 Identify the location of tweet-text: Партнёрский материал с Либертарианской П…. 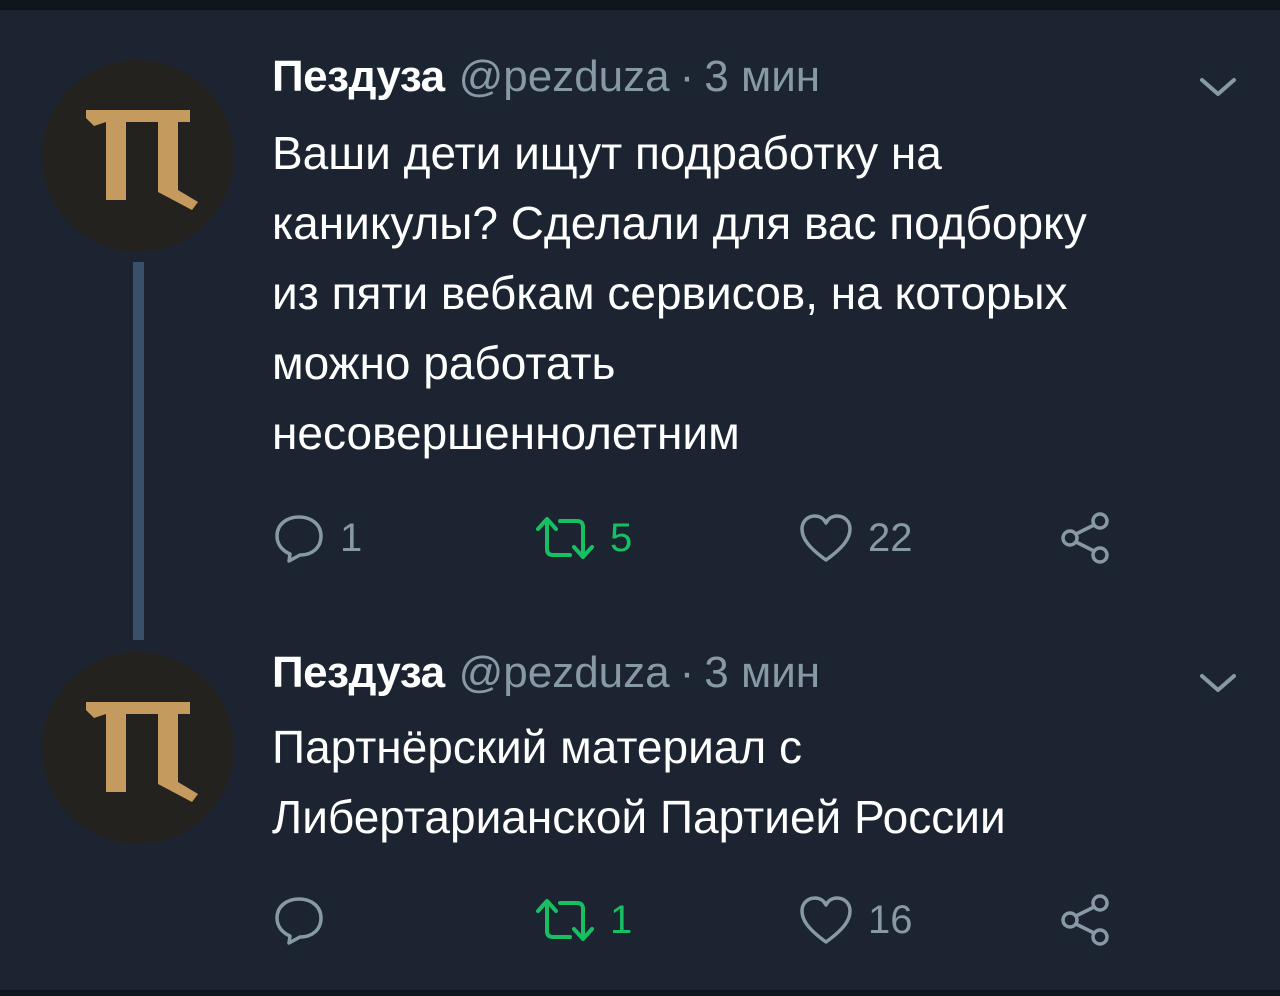
(639, 782).